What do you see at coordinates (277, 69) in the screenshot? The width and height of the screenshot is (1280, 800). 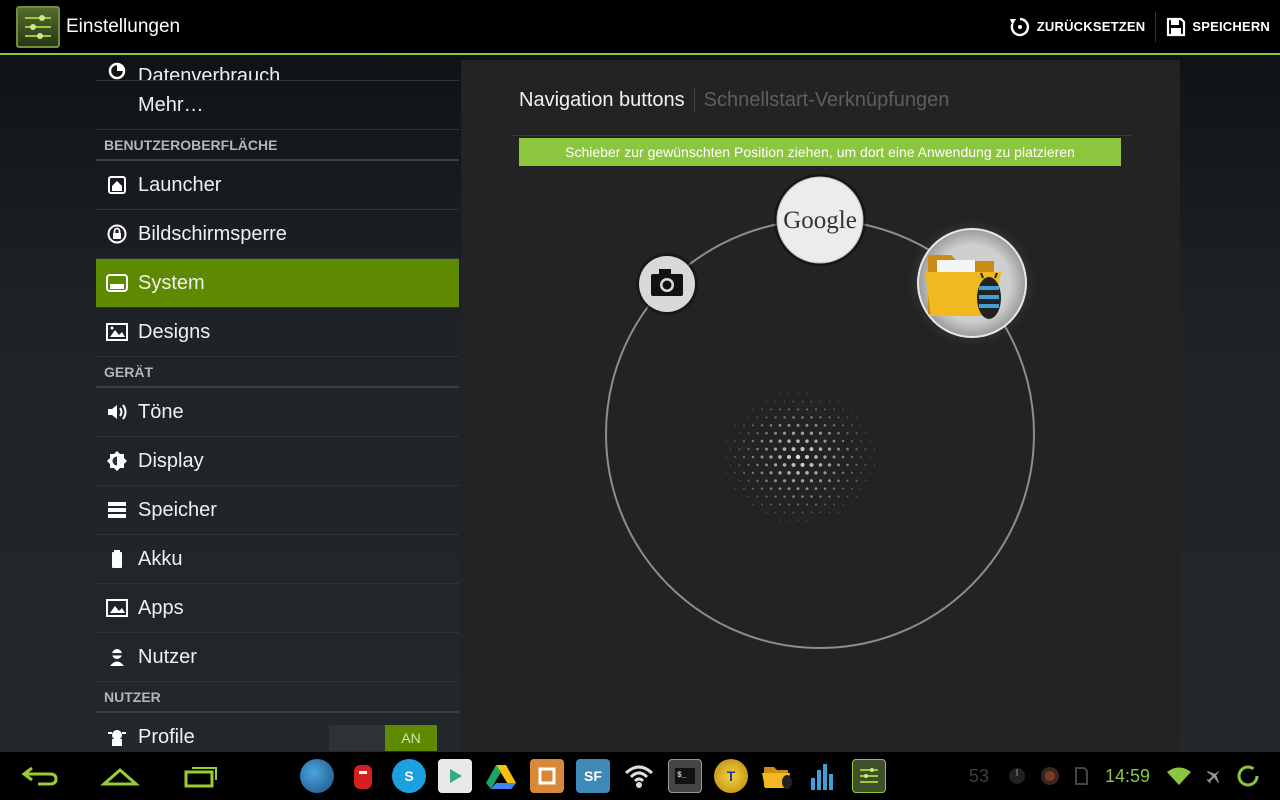 I see `settings-item-data-usage: Datenverbrauch` at bounding box center [277, 69].